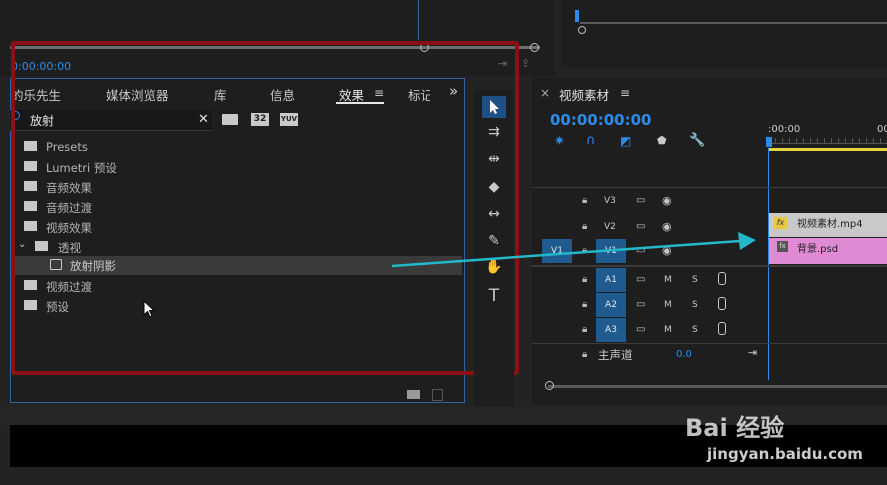 The width and height of the screenshot is (887, 485). I want to click on export-frame-icon: ⇪, so click(525, 63).